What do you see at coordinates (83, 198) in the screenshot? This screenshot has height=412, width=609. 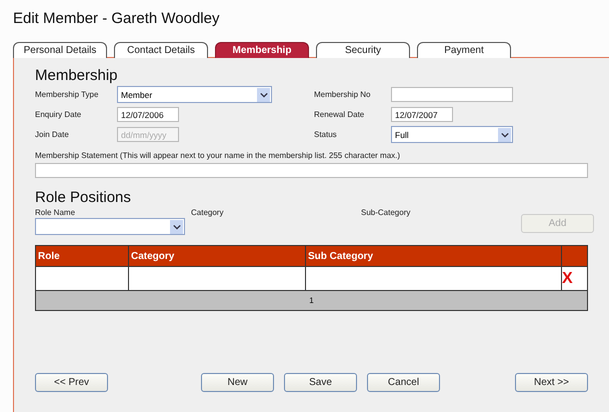 I see `section-heading: Role Positions` at bounding box center [83, 198].